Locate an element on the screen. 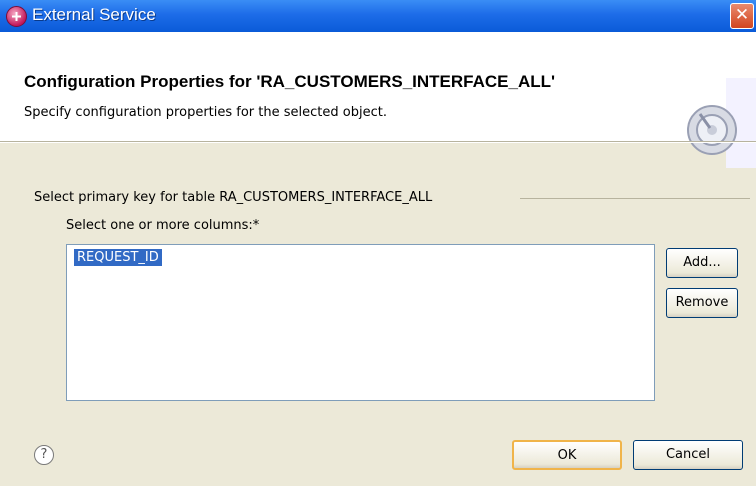 Image resolution: width=756 pixels, height=486 pixels. cancel-button: Cancel is located at coordinates (688, 455).